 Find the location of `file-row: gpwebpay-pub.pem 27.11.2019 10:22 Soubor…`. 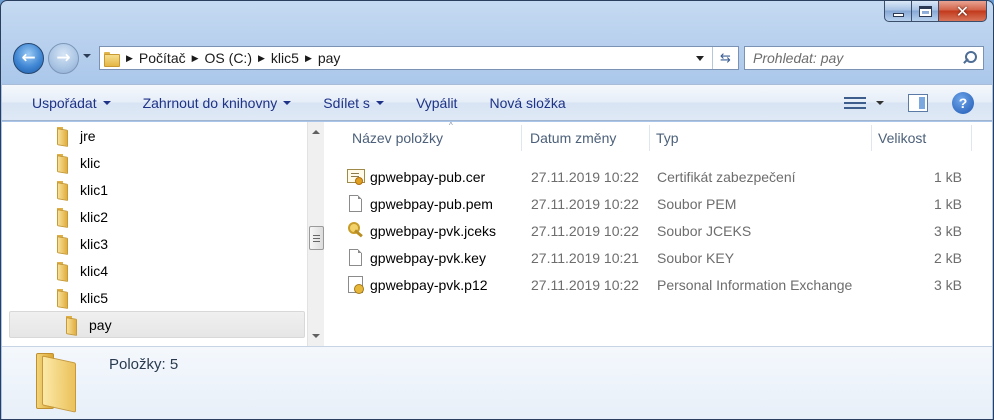

file-row: gpwebpay-pub.pem 27.11.2019 10:22 Soubor… is located at coordinates (656, 203).